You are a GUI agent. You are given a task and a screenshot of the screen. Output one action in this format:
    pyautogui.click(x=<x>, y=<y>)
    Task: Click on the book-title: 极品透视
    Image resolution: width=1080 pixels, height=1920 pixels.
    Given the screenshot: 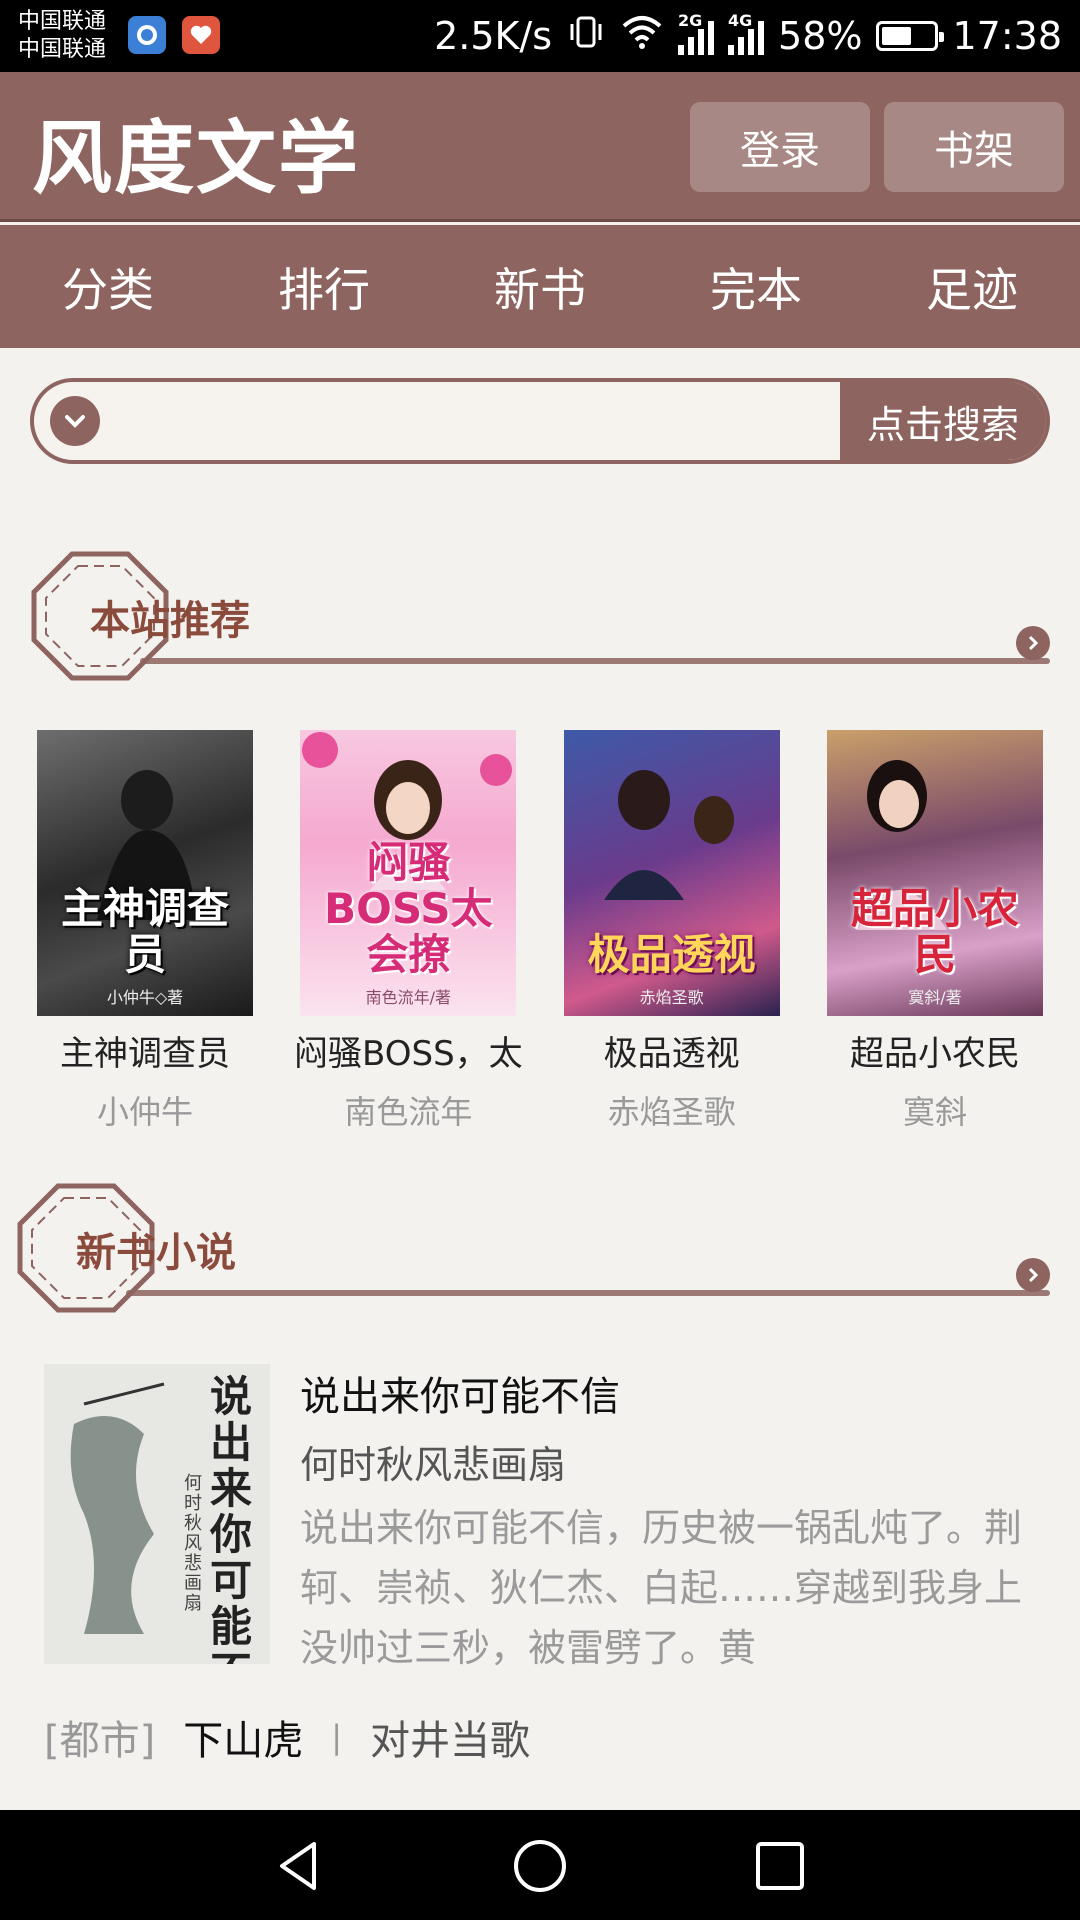 What is the action you would take?
    pyautogui.click(x=672, y=1050)
    